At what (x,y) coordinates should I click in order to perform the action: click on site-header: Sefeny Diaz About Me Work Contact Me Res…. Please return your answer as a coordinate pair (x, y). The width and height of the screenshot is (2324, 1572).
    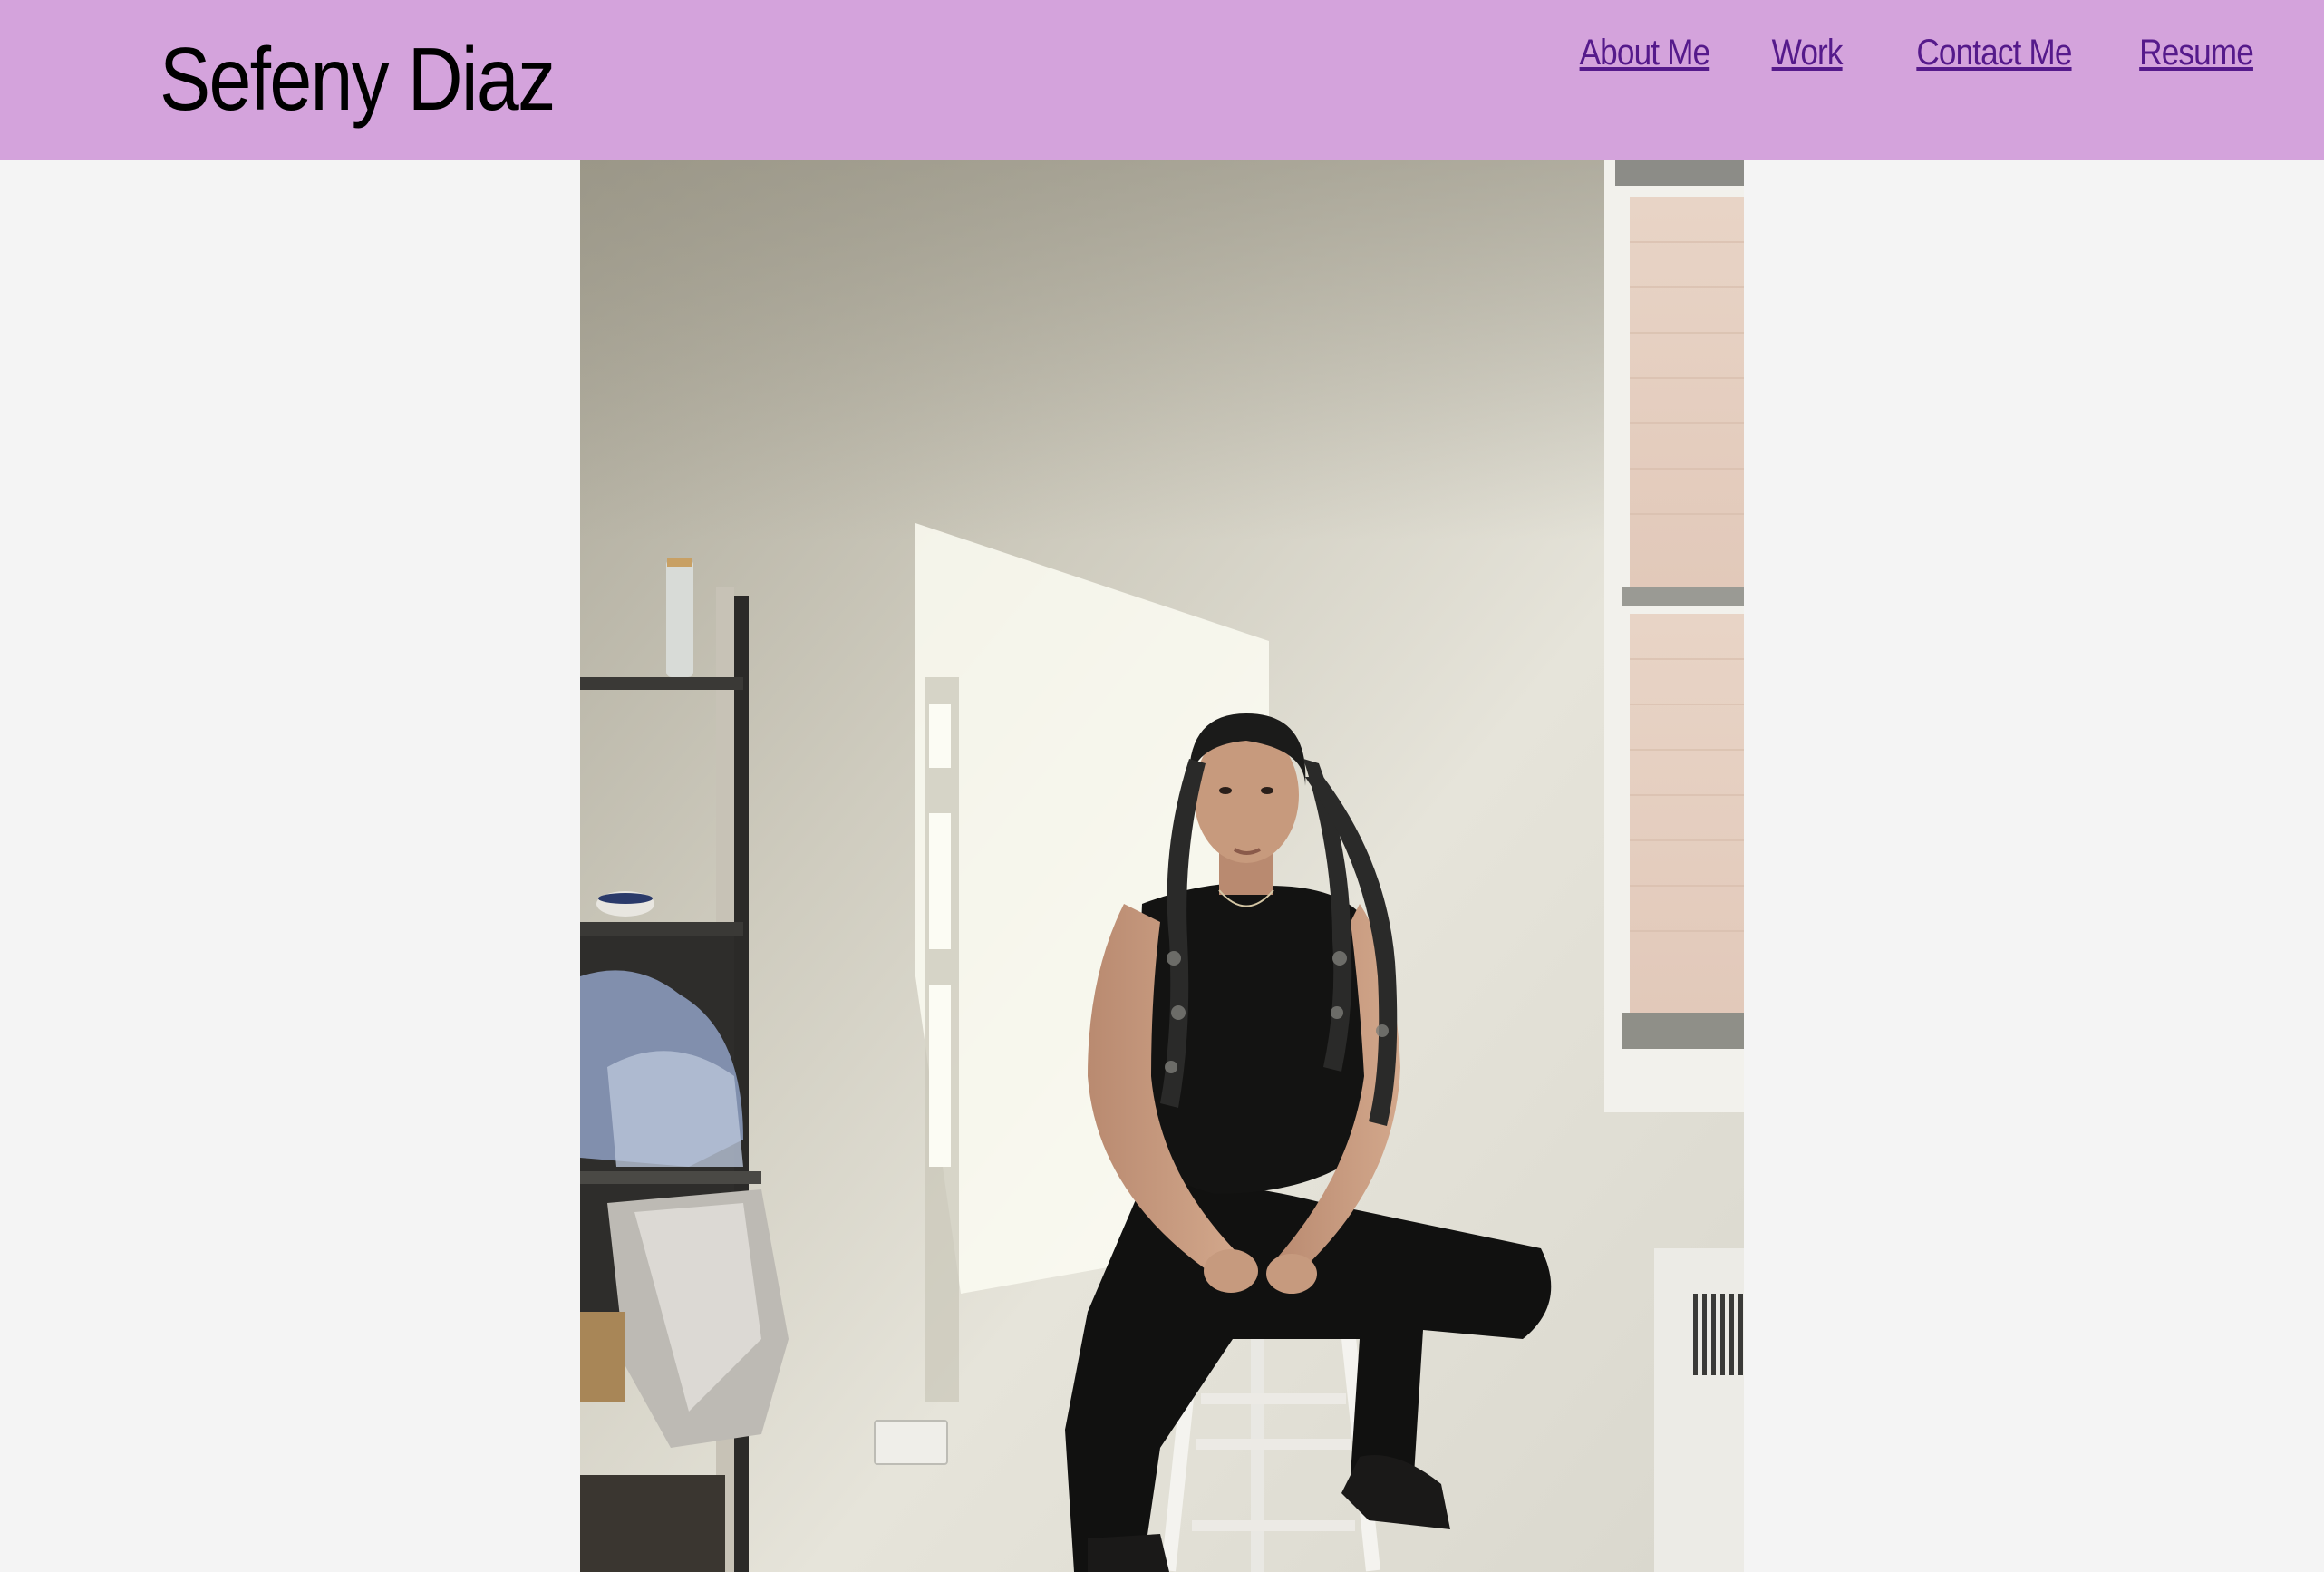
    Looking at the image, I should click on (1162, 80).